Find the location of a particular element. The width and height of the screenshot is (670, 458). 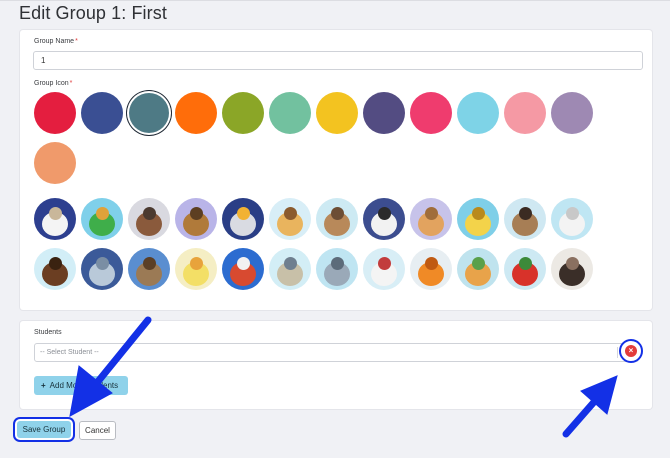

add-more-students-button: + Add More Students is located at coordinates (81, 385).